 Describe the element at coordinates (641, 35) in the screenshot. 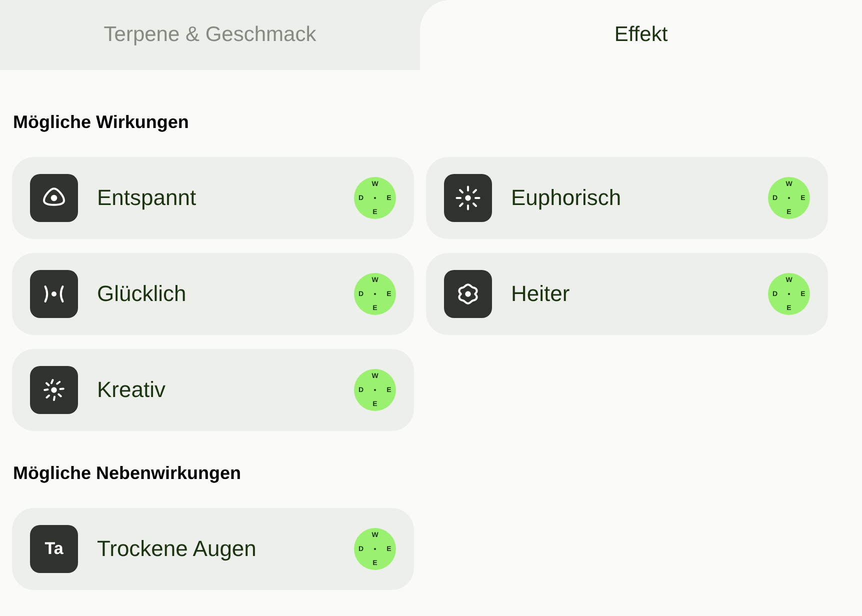

I see `tab: Effekt` at that location.